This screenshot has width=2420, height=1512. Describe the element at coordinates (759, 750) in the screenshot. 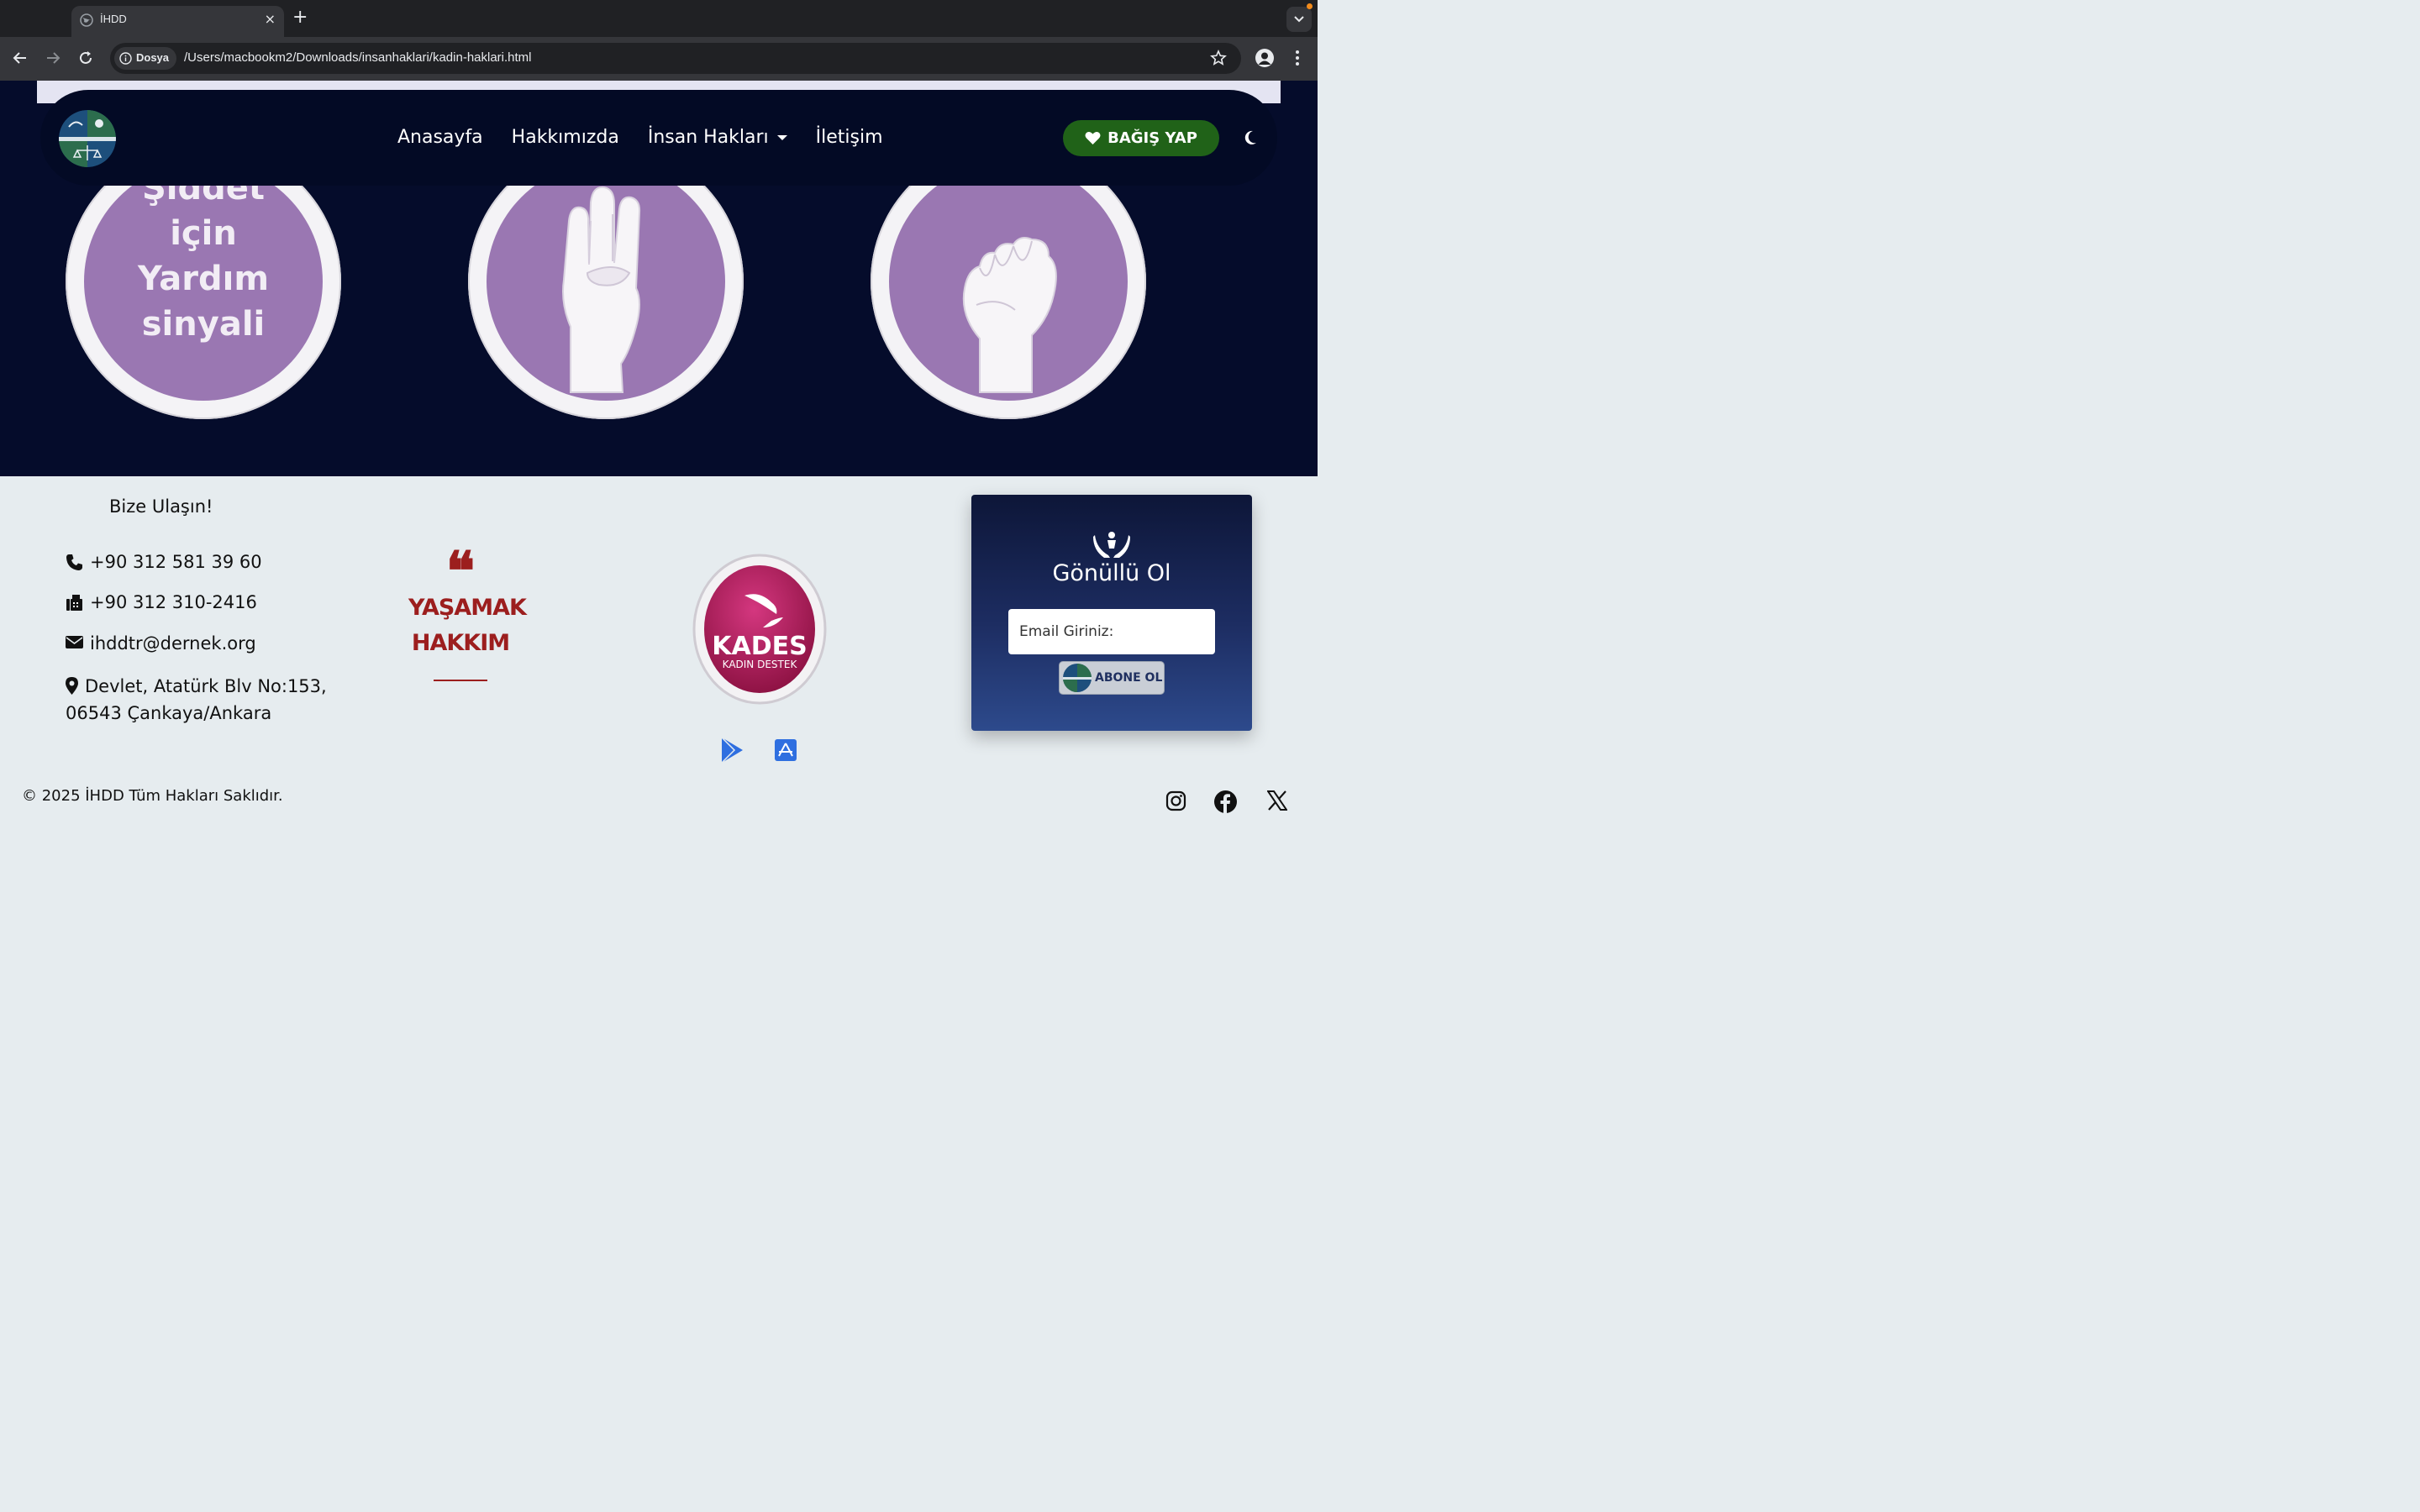

I see `app-store-links` at that location.